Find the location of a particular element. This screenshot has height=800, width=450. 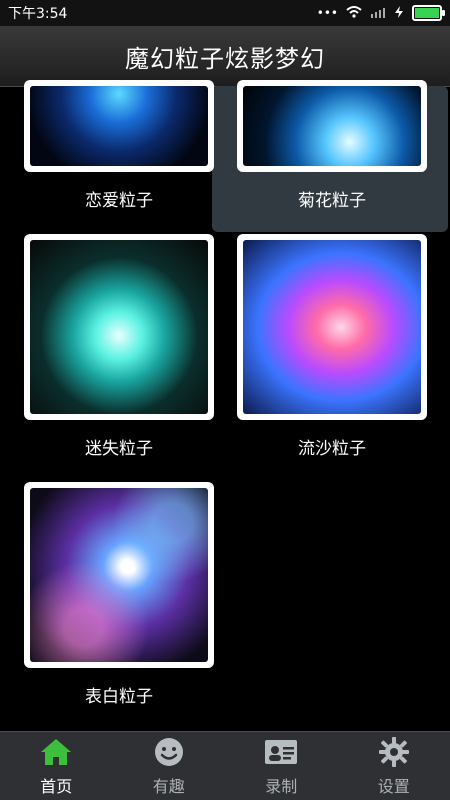

charging-icon is located at coordinates (399, 13).